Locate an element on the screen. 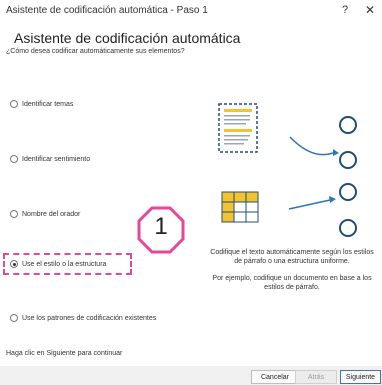 Image resolution: width=382 pixels, height=385 pixels. radio-speaker-name is located at coordinates (14, 214).